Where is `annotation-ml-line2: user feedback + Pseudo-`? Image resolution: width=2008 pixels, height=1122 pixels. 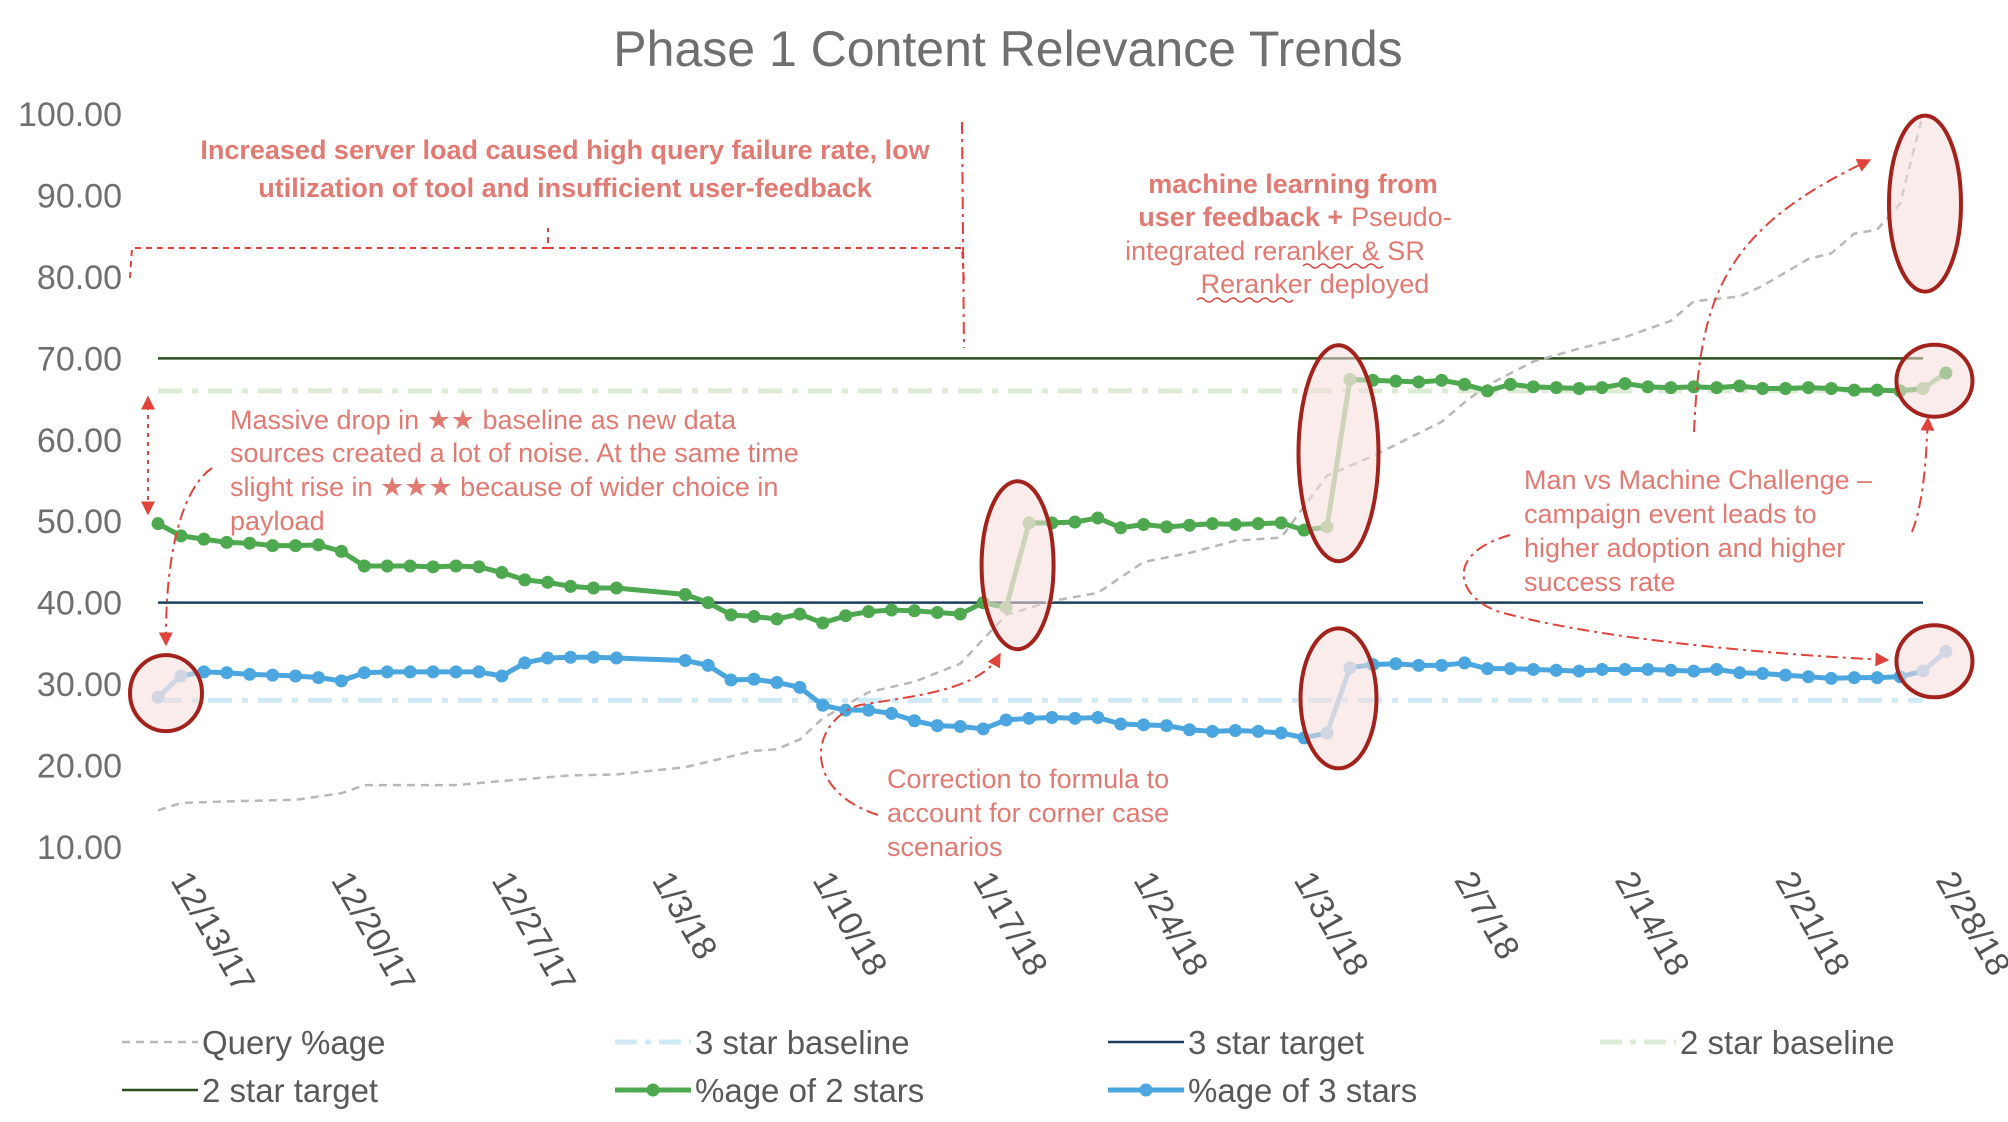 annotation-ml-line2: user feedback + Pseudo- is located at coordinates (1294, 217).